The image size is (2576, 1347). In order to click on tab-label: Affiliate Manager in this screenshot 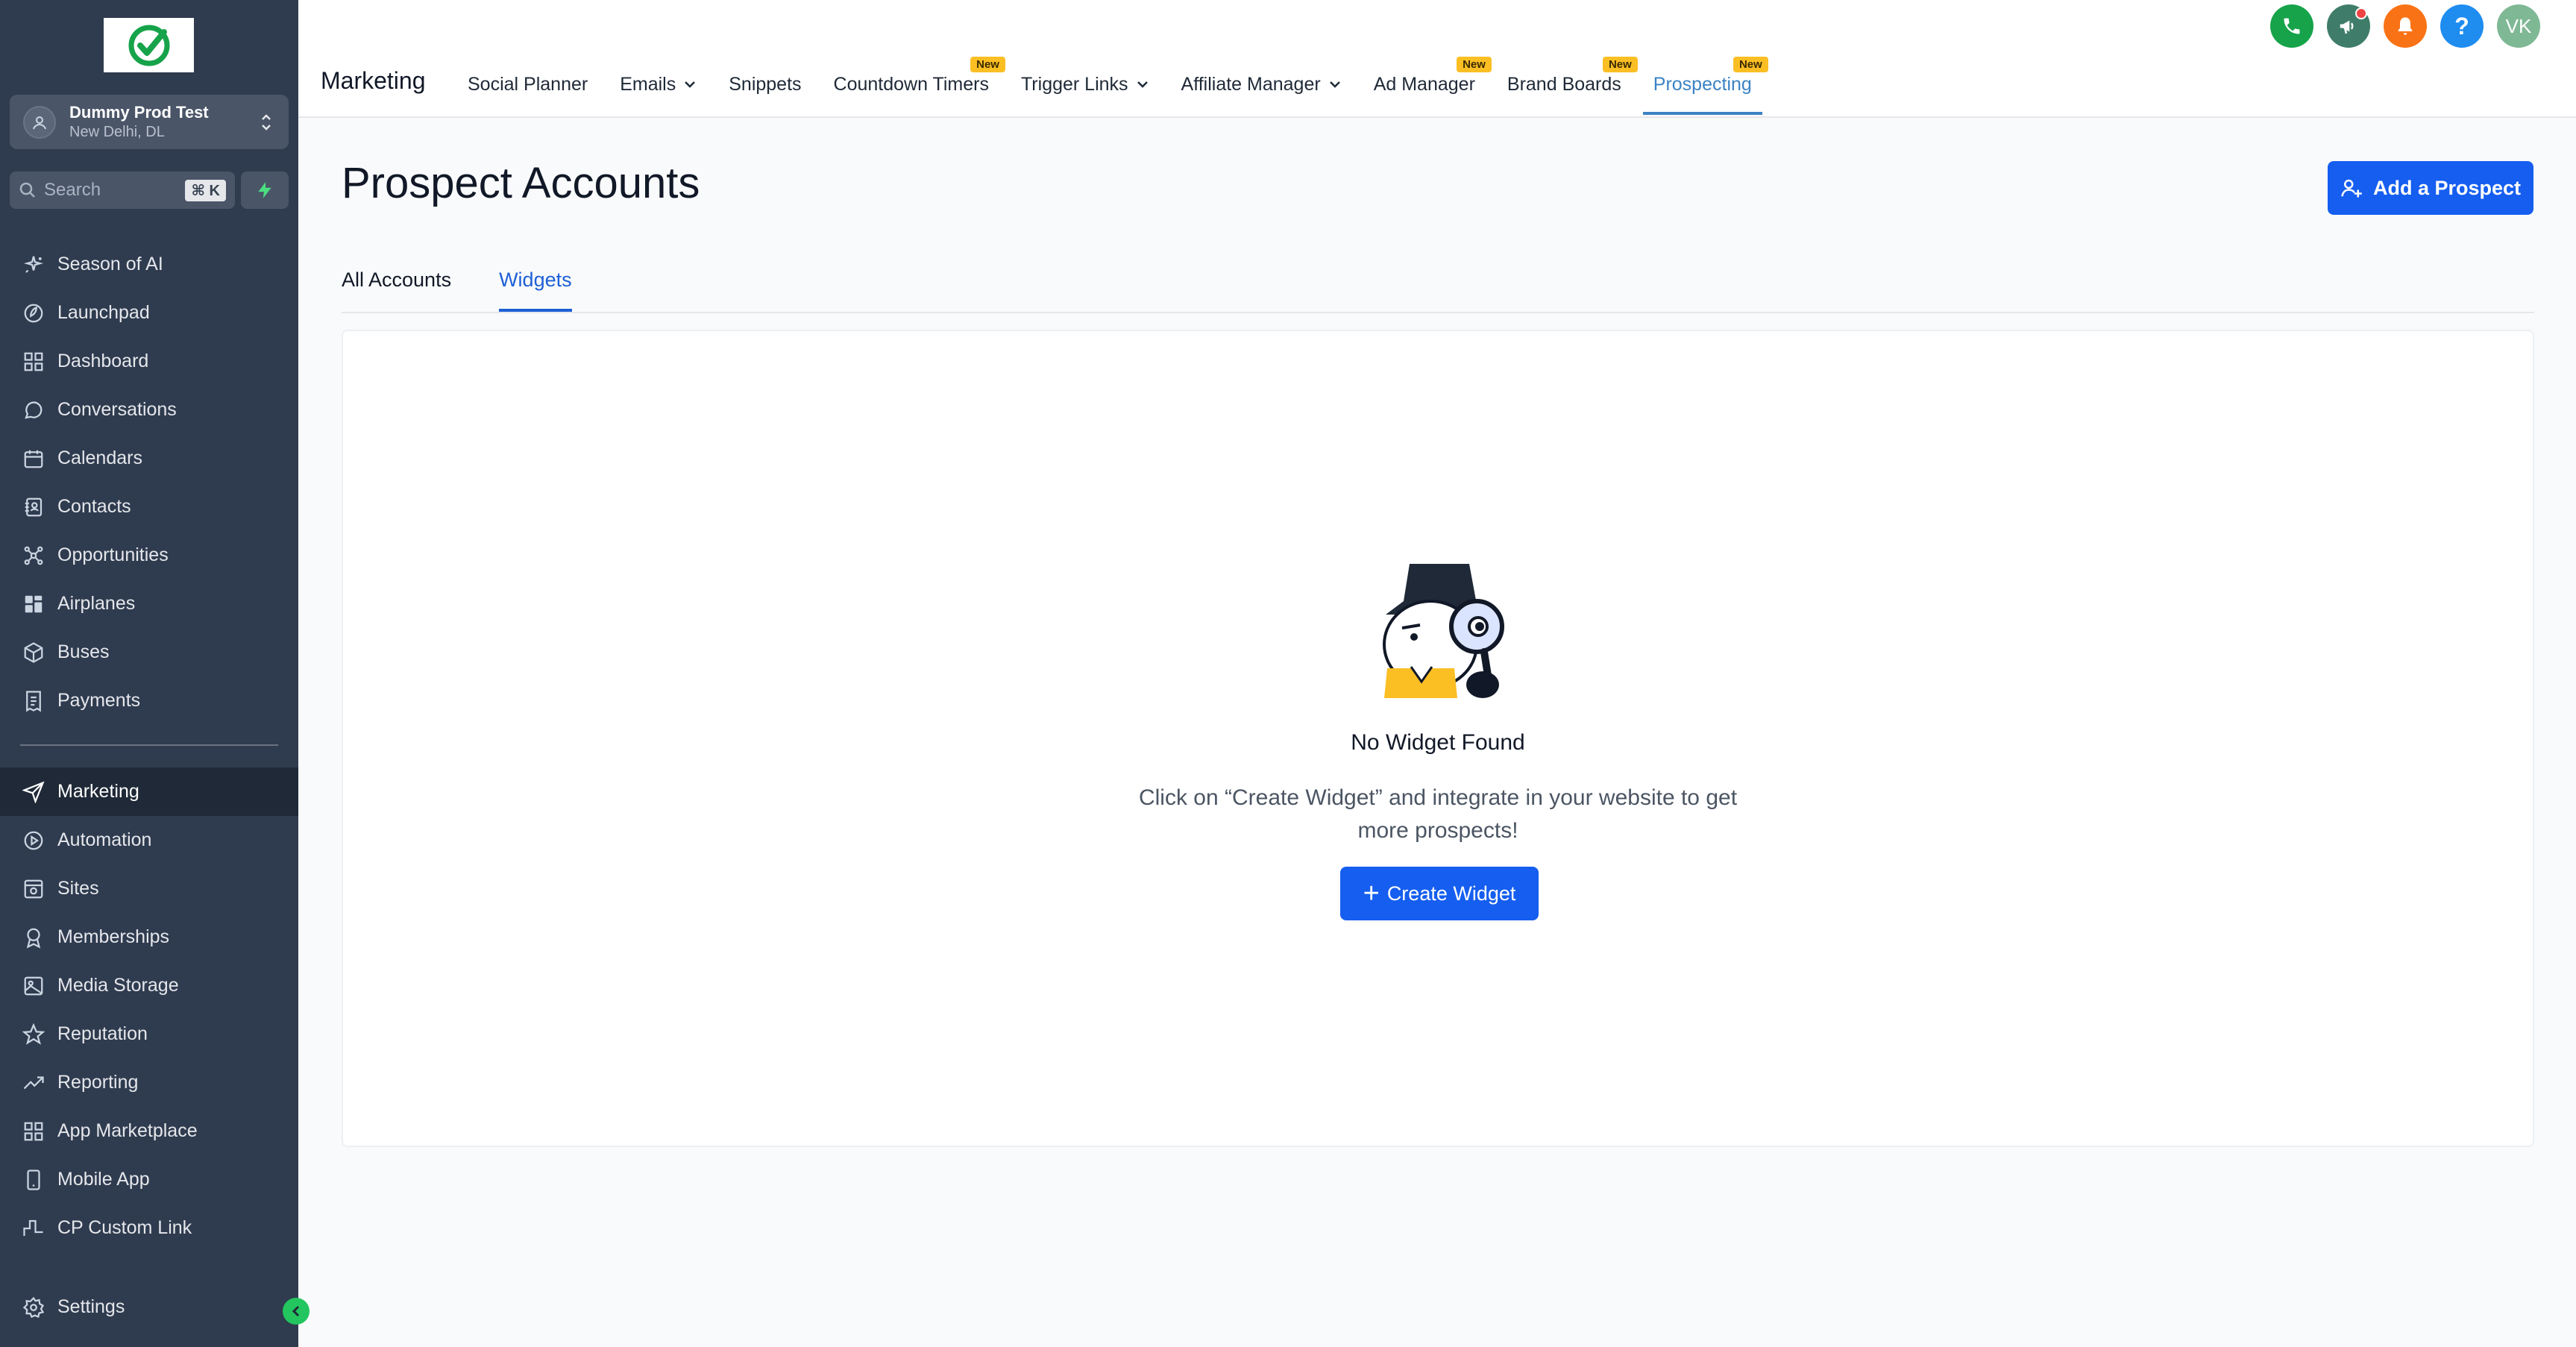, I will do `click(1251, 84)`.